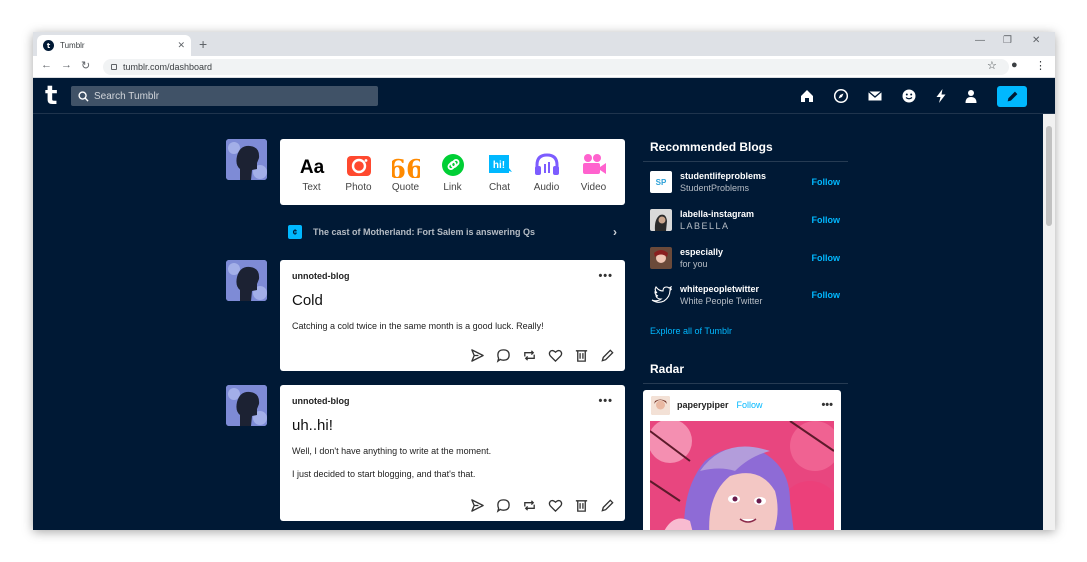 This screenshot has height=562, width=1087. I want to click on blog-subtitle: StudentProblems, so click(715, 188).